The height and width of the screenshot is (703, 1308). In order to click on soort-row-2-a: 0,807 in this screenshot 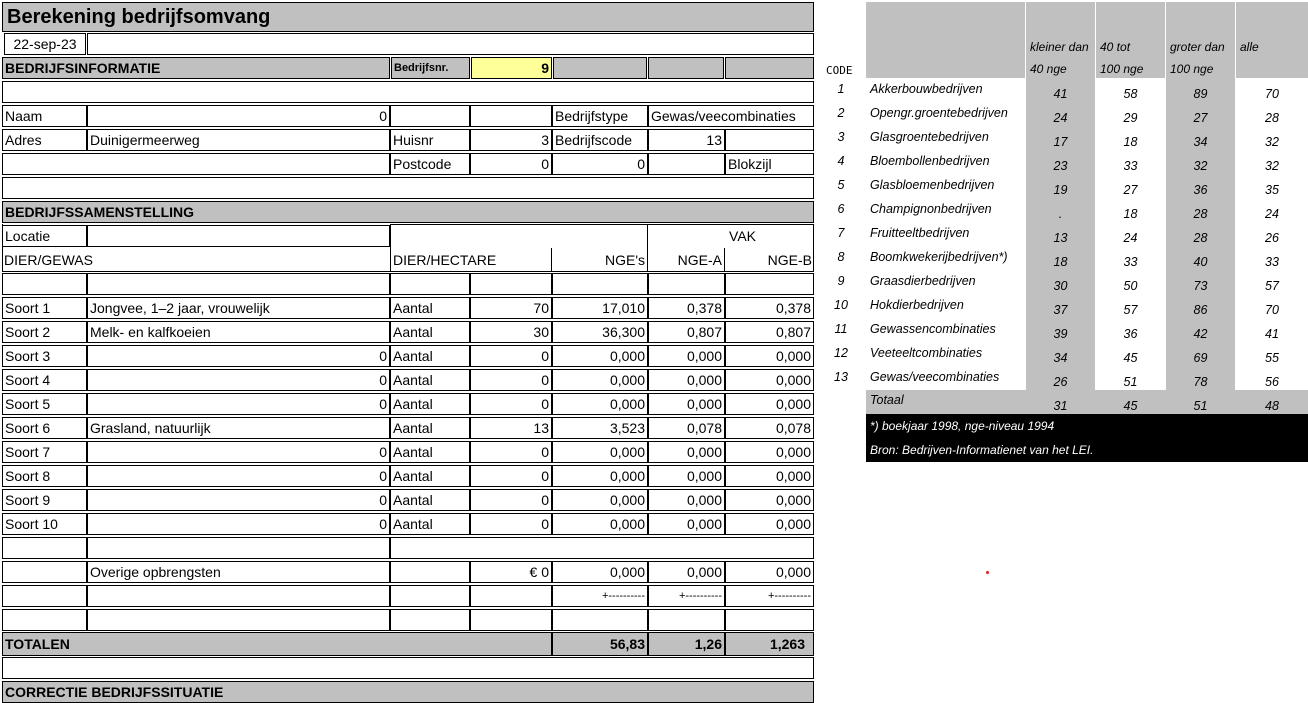, I will do `click(686, 332)`.